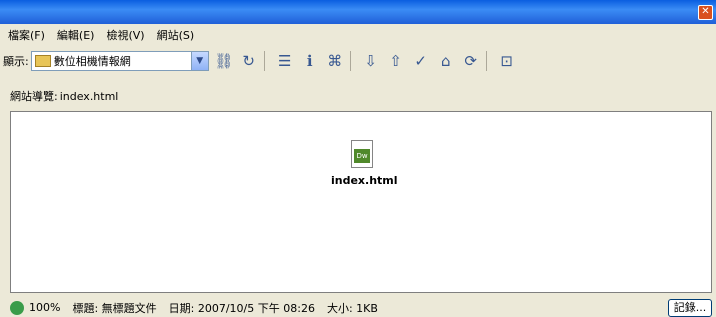 The width and height of the screenshot is (716, 317). I want to click on site-nav-file: index.html, so click(89, 96).